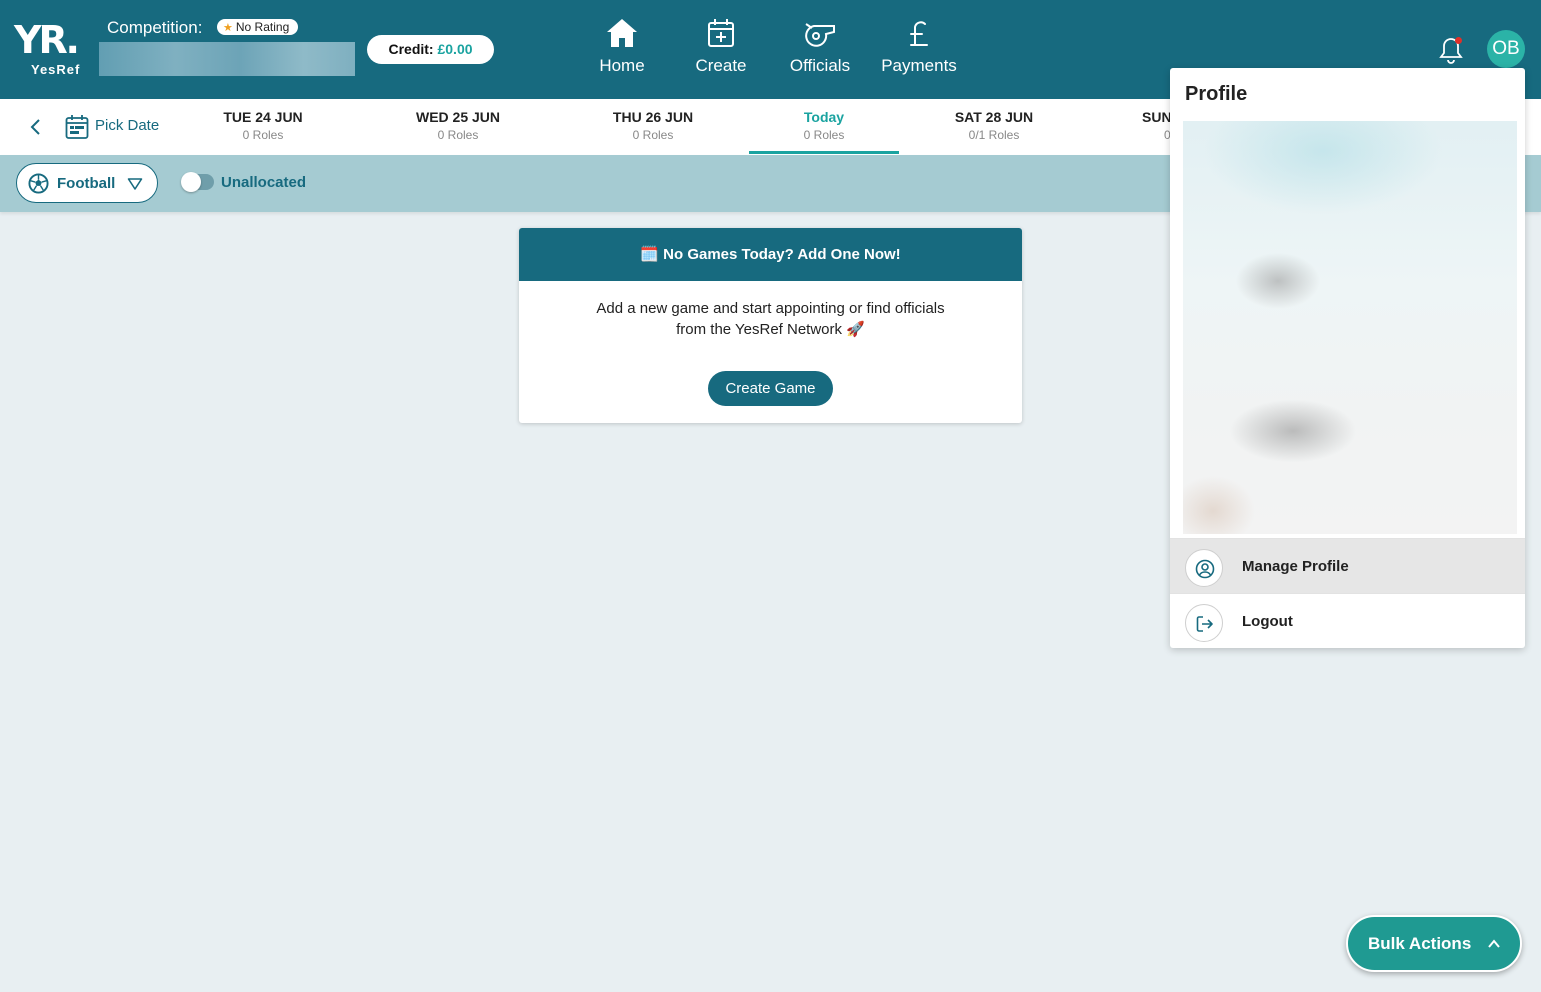 The height and width of the screenshot is (992, 1541). I want to click on sport-select-value: Football, so click(86, 183).